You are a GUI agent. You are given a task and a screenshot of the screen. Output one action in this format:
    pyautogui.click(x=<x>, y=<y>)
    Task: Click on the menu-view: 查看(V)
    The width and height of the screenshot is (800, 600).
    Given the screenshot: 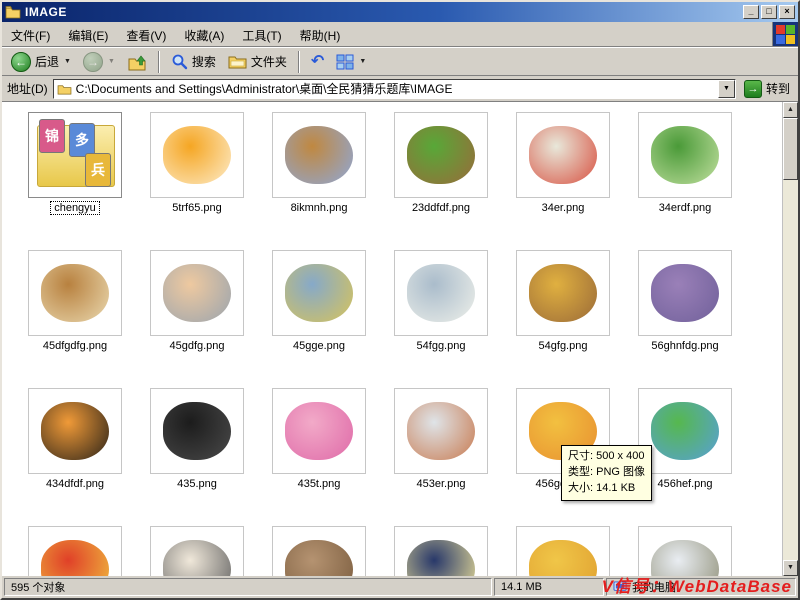 What is the action you would take?
    pyautogui.click(x=146, y=34)
    